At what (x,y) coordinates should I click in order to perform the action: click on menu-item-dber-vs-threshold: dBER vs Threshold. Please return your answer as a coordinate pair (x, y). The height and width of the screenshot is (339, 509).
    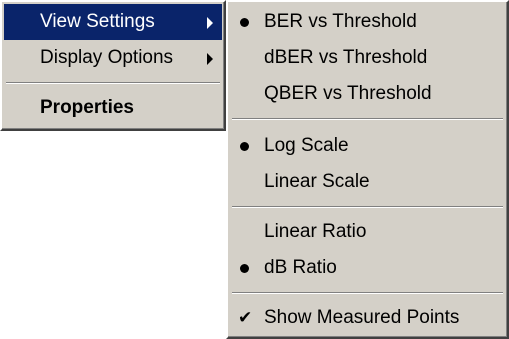
    Looking at the image, I should click on (367, 58).